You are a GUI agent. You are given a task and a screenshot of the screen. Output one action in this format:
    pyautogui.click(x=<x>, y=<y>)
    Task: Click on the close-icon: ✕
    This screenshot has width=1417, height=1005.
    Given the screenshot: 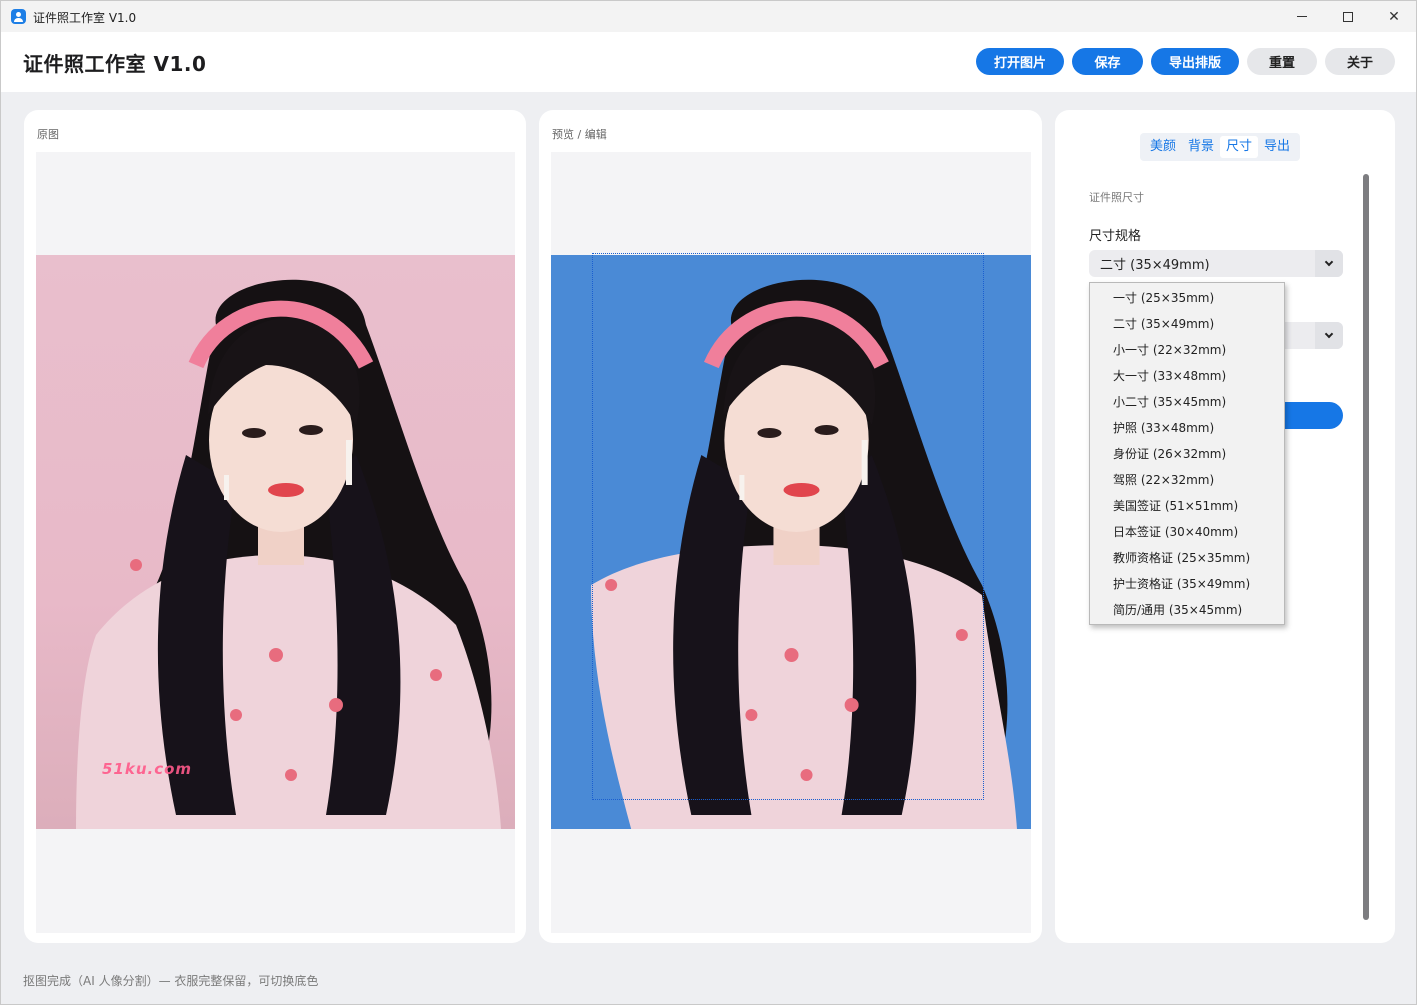 What is the action you would take?
    pyautogui.click(x=1394, y=16)
    